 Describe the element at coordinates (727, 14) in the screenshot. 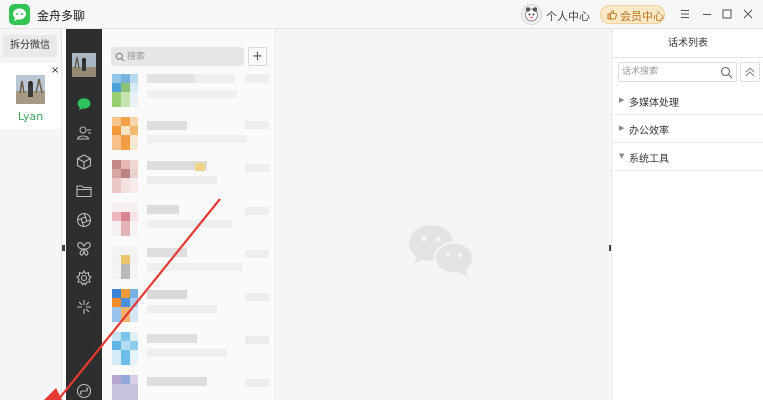

I see `maximize-icon` at that location.